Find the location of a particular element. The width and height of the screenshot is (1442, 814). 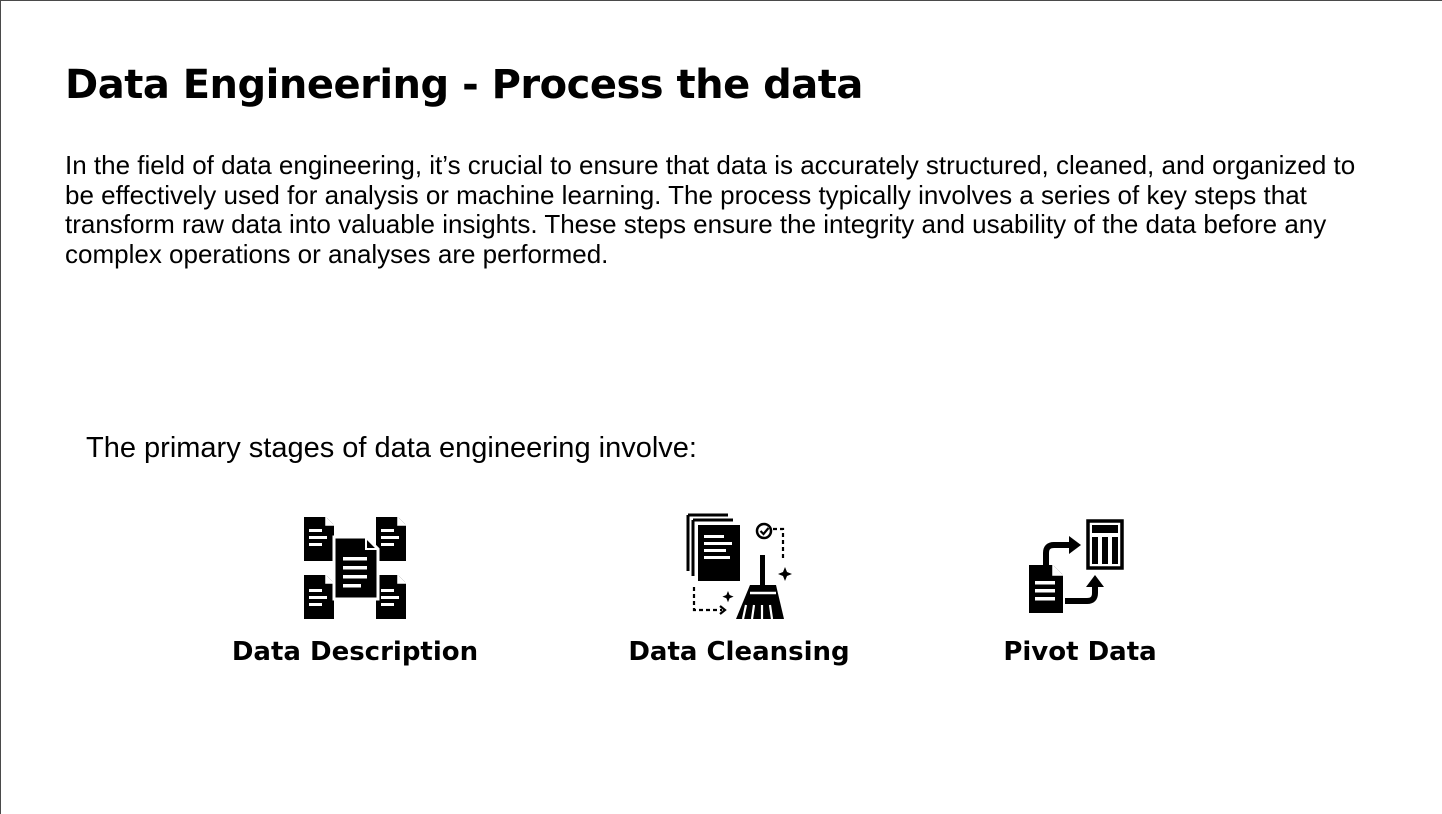

stage-data-cleansing: Data Cleansing is located at coordinates (739, 590).